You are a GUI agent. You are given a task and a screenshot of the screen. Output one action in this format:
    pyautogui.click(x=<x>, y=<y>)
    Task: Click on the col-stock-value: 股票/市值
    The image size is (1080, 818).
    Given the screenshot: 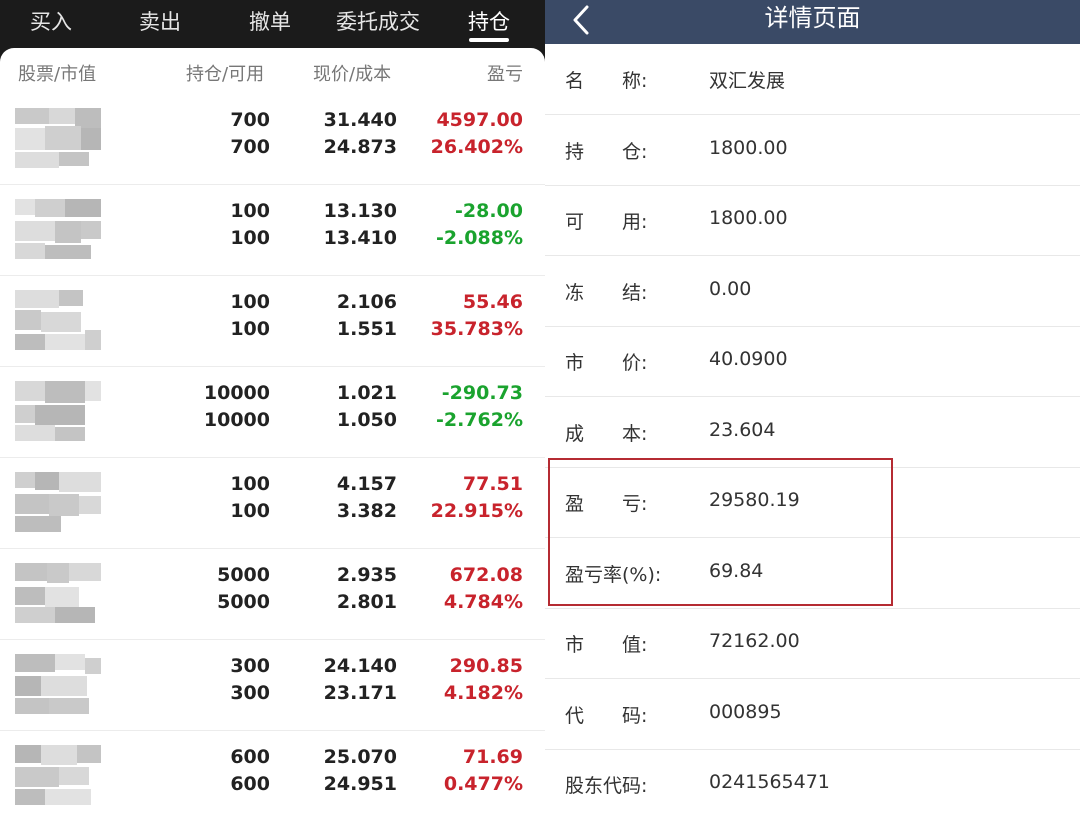 What is the action you would take?
    pyautogui.click(x=57, y=74)
    